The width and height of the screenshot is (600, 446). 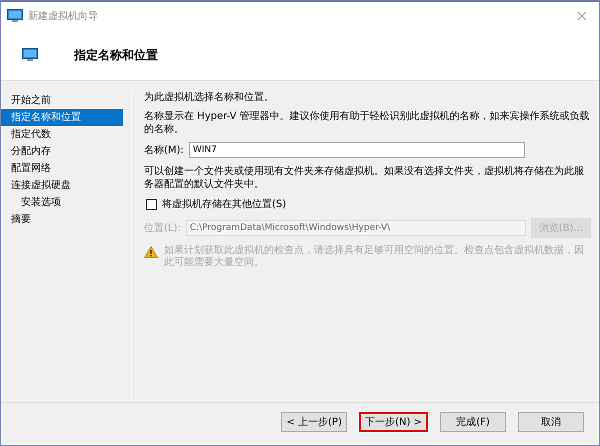 What do you see at coordinates (116, 55) in the screenshot?
I see `page-title: 指定名称和位置` at bounding box center [116, 55].